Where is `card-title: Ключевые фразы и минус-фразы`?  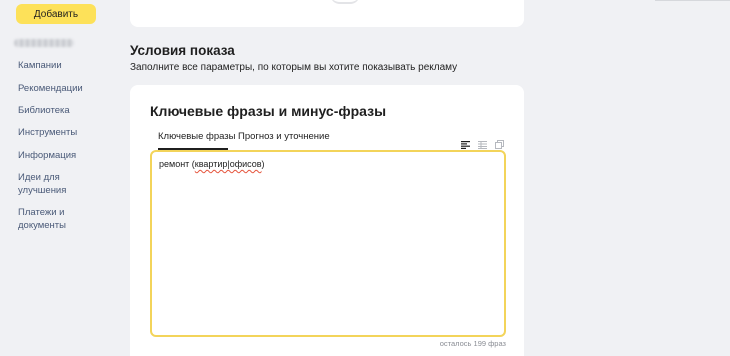 card-title: Ключевые фразы и минус-фразы is located at coordinates (268, 111).